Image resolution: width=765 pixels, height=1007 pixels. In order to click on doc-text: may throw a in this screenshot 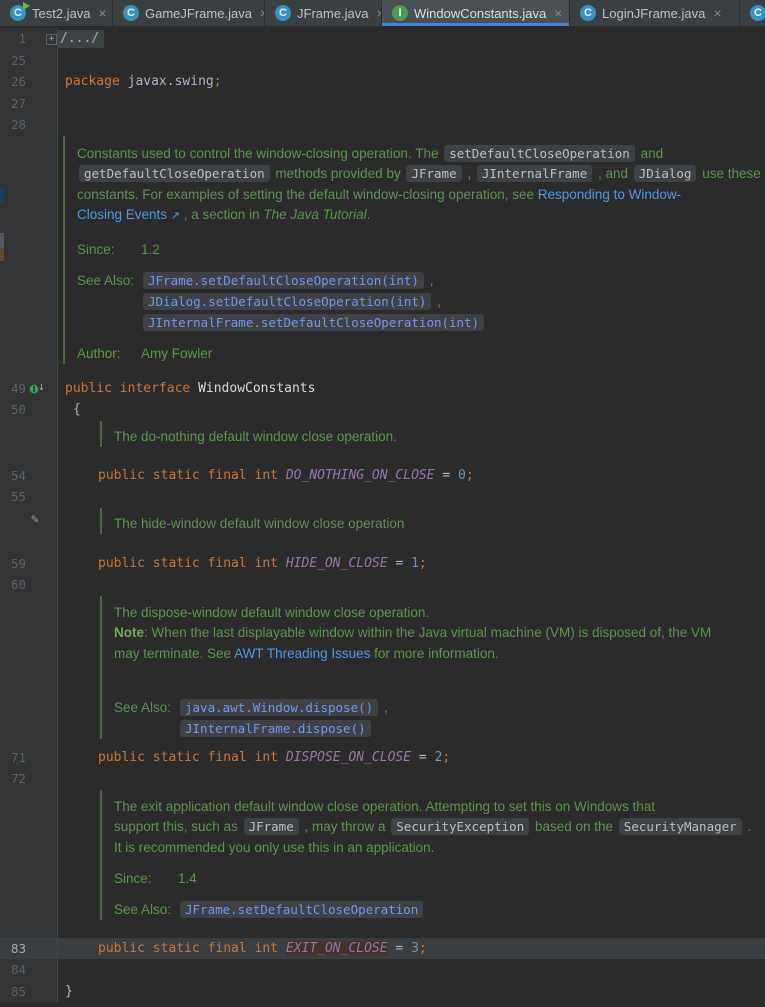, I will do `click(351, 826)`.